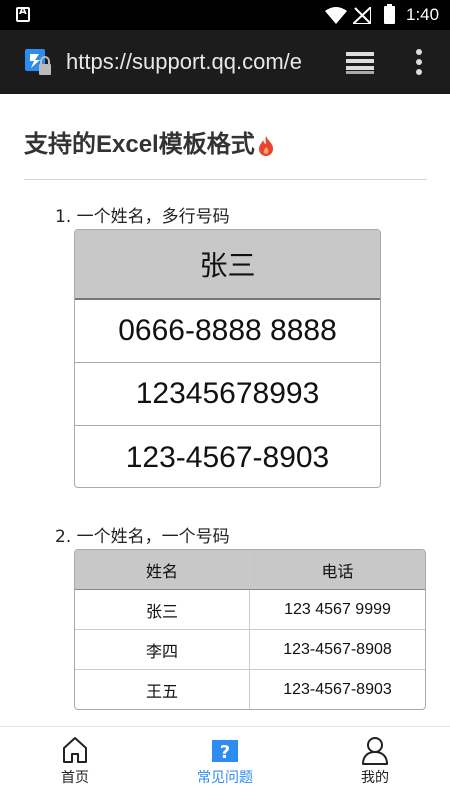 The height and width of the screenshot is (800, 450). Describe the element at coordinates (23, 14) in the screenshot. I see `app-notification-icon` at that location.